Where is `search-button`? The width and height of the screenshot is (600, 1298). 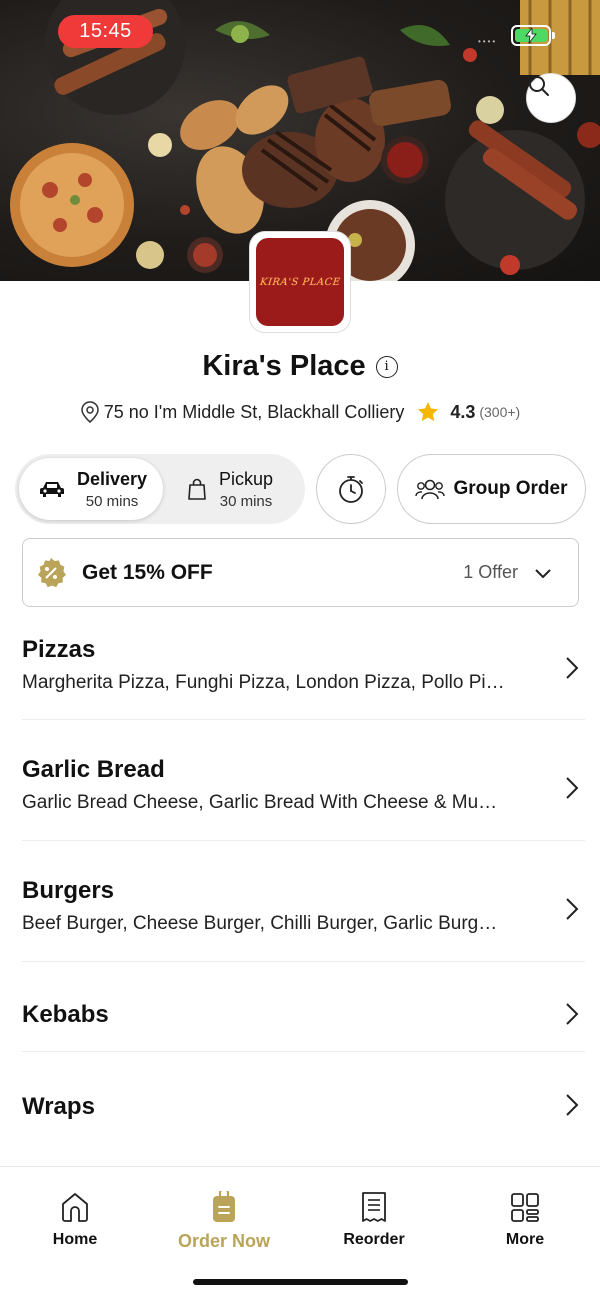 search-button is located at coordinates (551, 98).